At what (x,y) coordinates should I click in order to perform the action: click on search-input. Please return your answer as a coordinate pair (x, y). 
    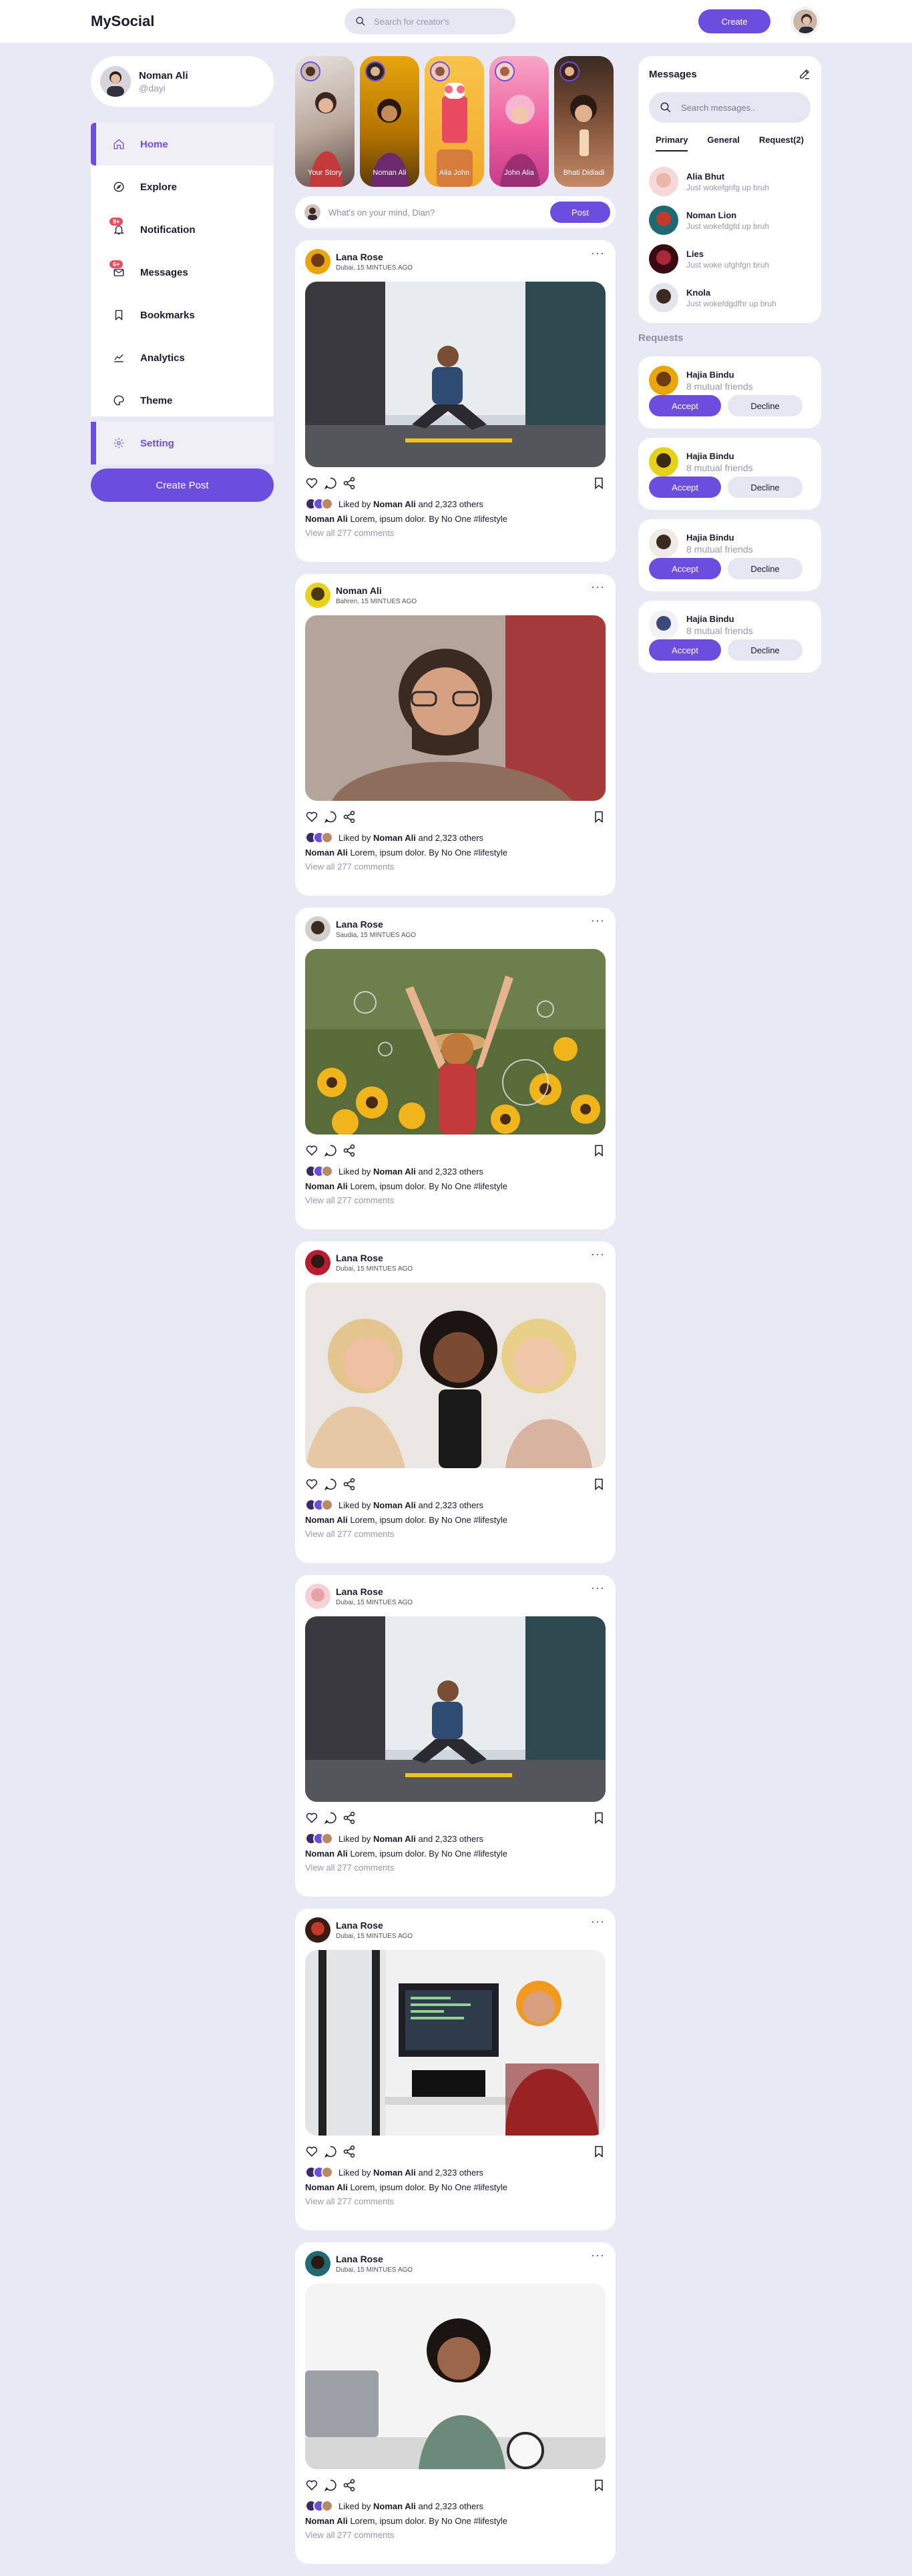
    Looking at the image, I should click on (437, 21).